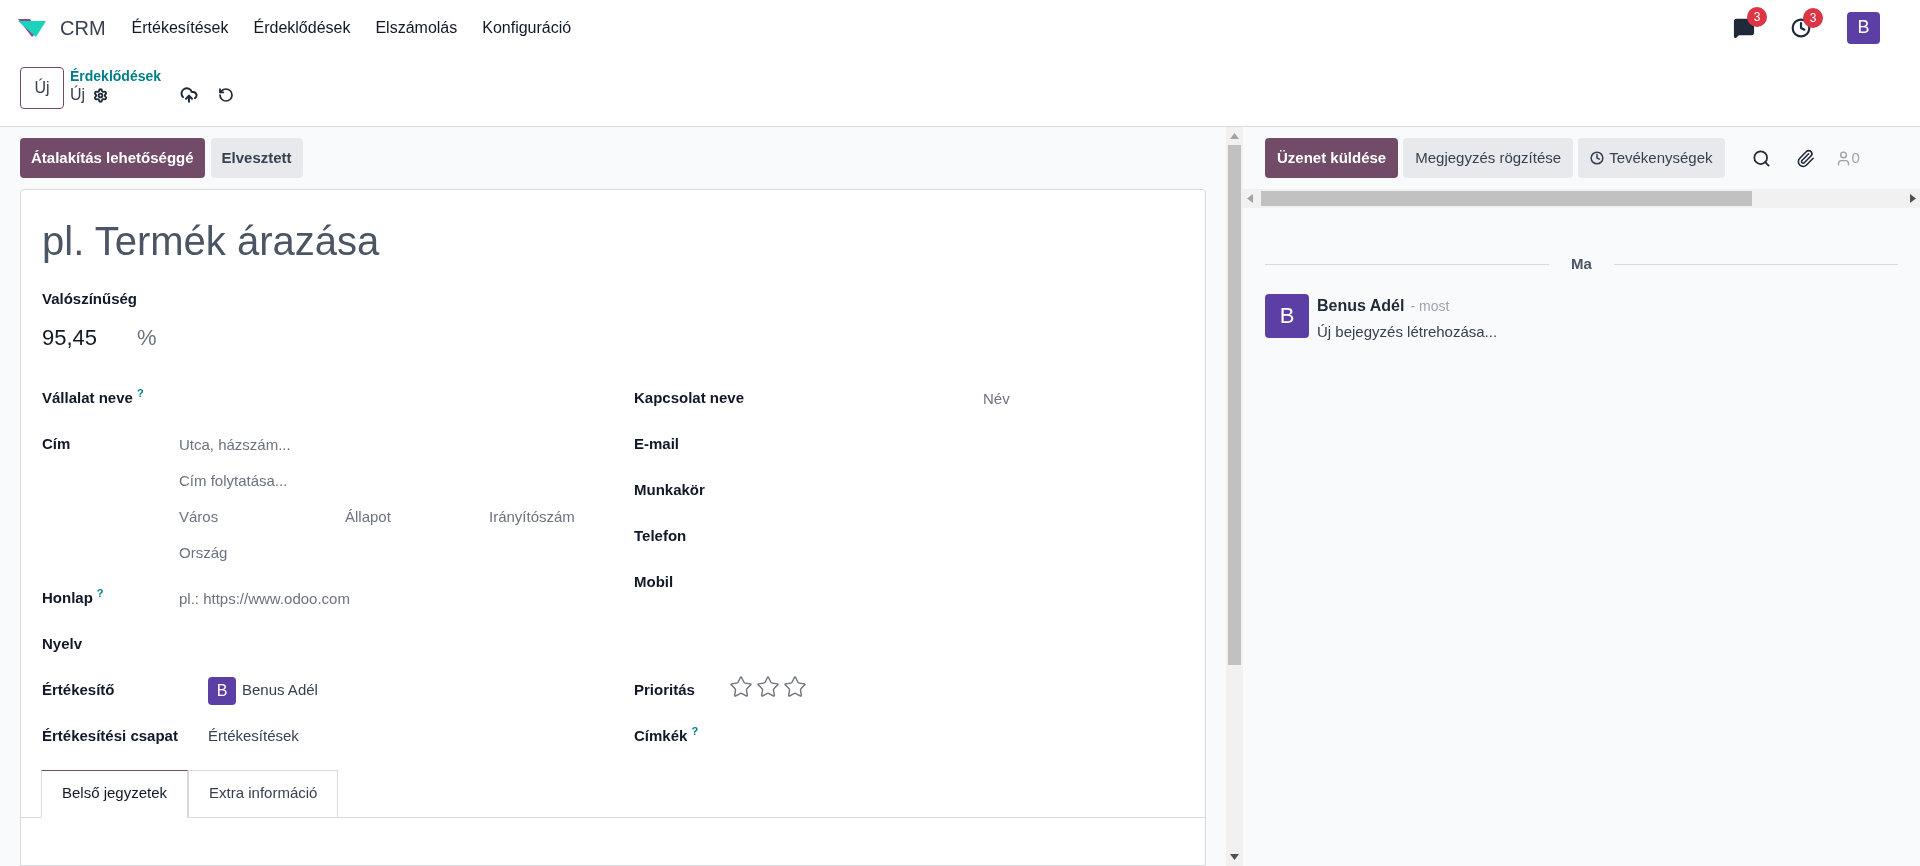 The height and width of the screenshot is (866, 1920). What do you see at coordinates (226, 95) in the screenshot?
I see `undo-icon` at bounding box center [226, 95].